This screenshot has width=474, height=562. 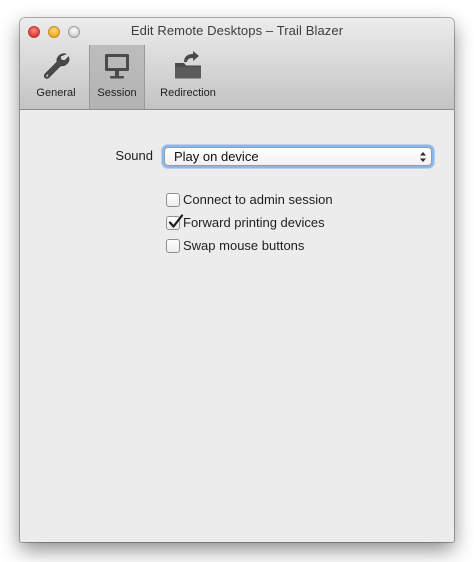 What do you see at coordinates (117, 93) in the screenshot?
I see `tab-session-label: Session` at bounding box center [117, 93].